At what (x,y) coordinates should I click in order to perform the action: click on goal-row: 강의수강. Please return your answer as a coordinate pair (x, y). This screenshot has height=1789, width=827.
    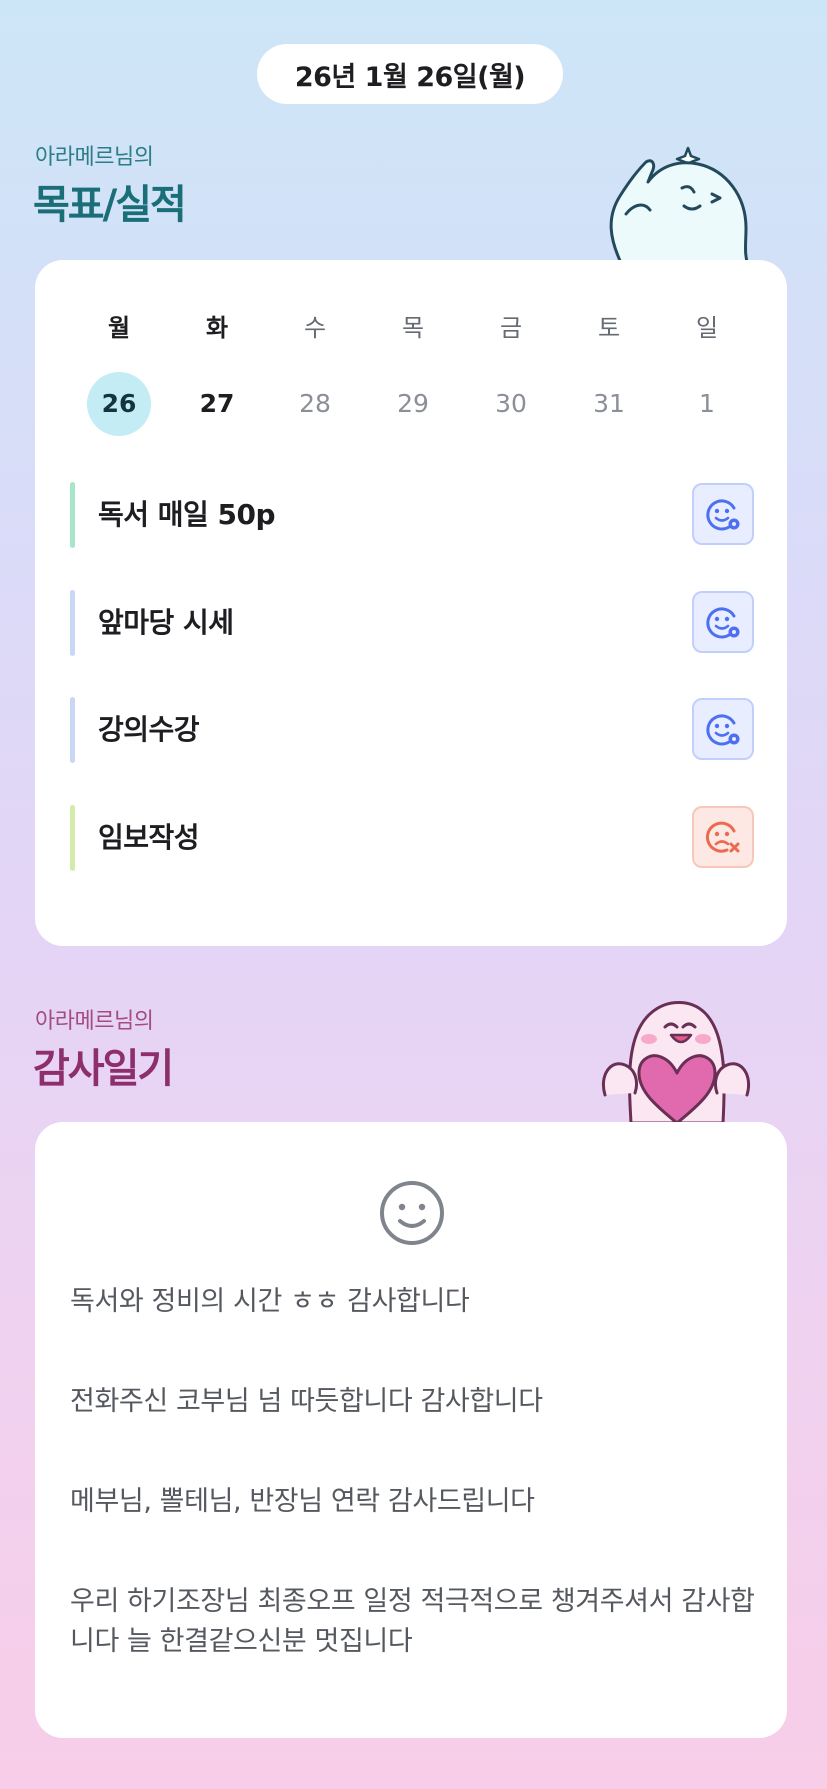
    Looking at the image, I should click on (412, 730).